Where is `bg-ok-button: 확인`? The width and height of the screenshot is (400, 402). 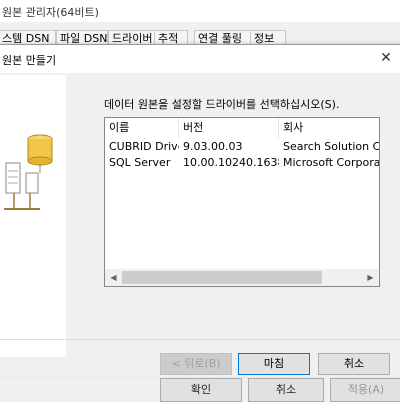 bg-ok-button: 확인 is located at coordinates (201, 390).